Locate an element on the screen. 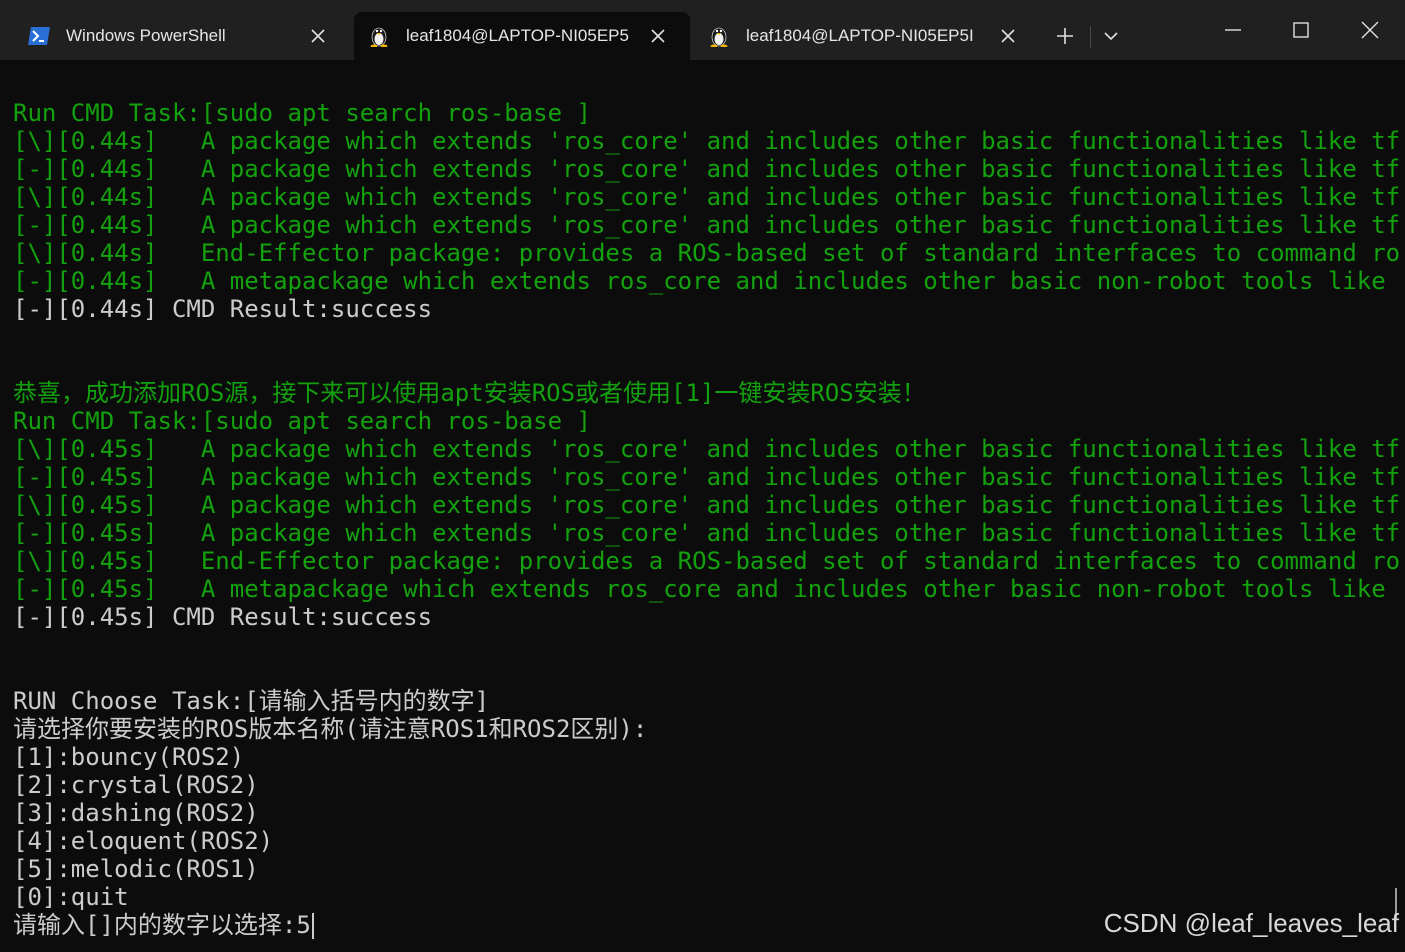 The height and width of the screenshot is (952, 1405). new-tab-button is located at coordinates (1065, 36).